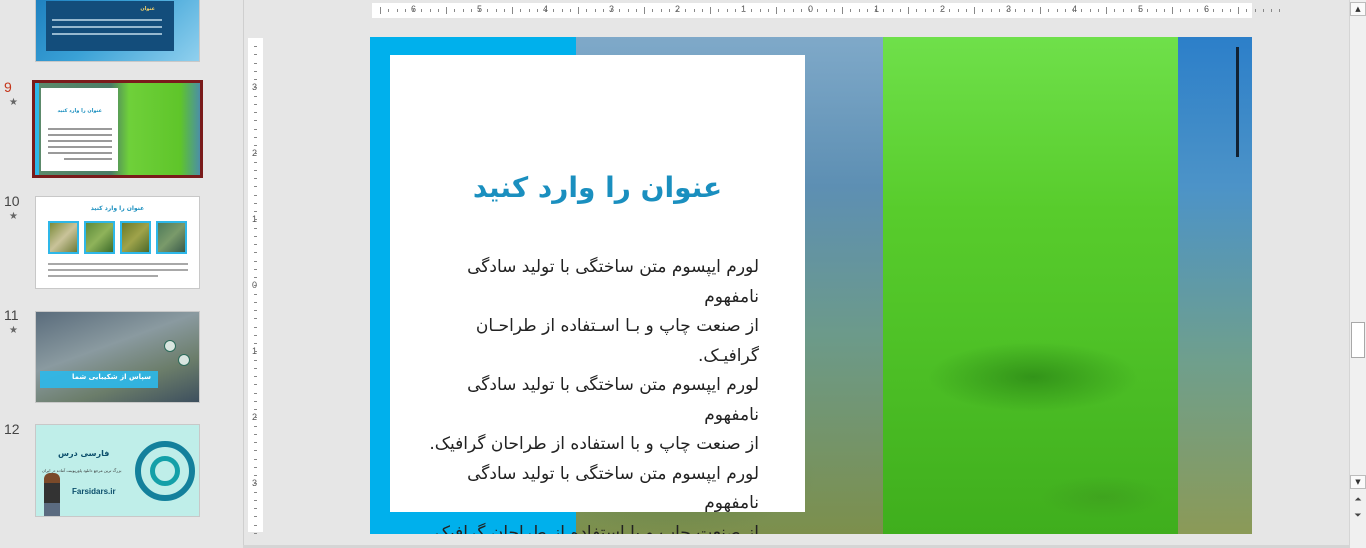 The width and height of the screenshot is (1366, 548). I want to click on editor-scrollbar: ▲ ▼ ⏶ ⏷, so click(1357, 274).